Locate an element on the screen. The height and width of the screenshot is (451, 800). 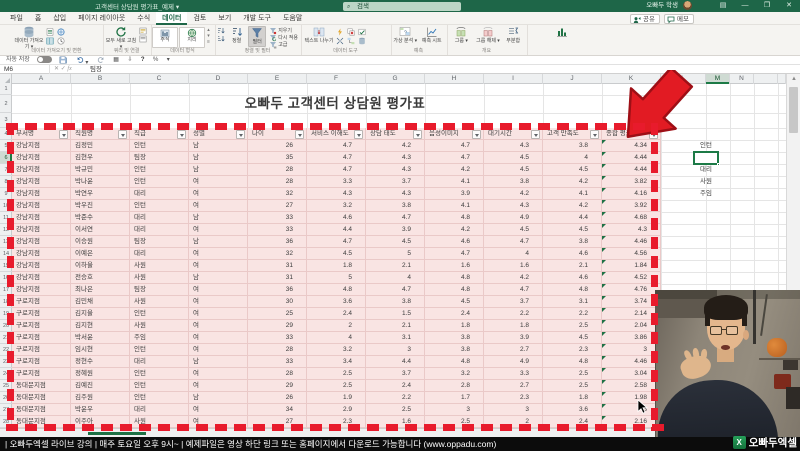
data-analysis-button is located at coordinates (562, 32).